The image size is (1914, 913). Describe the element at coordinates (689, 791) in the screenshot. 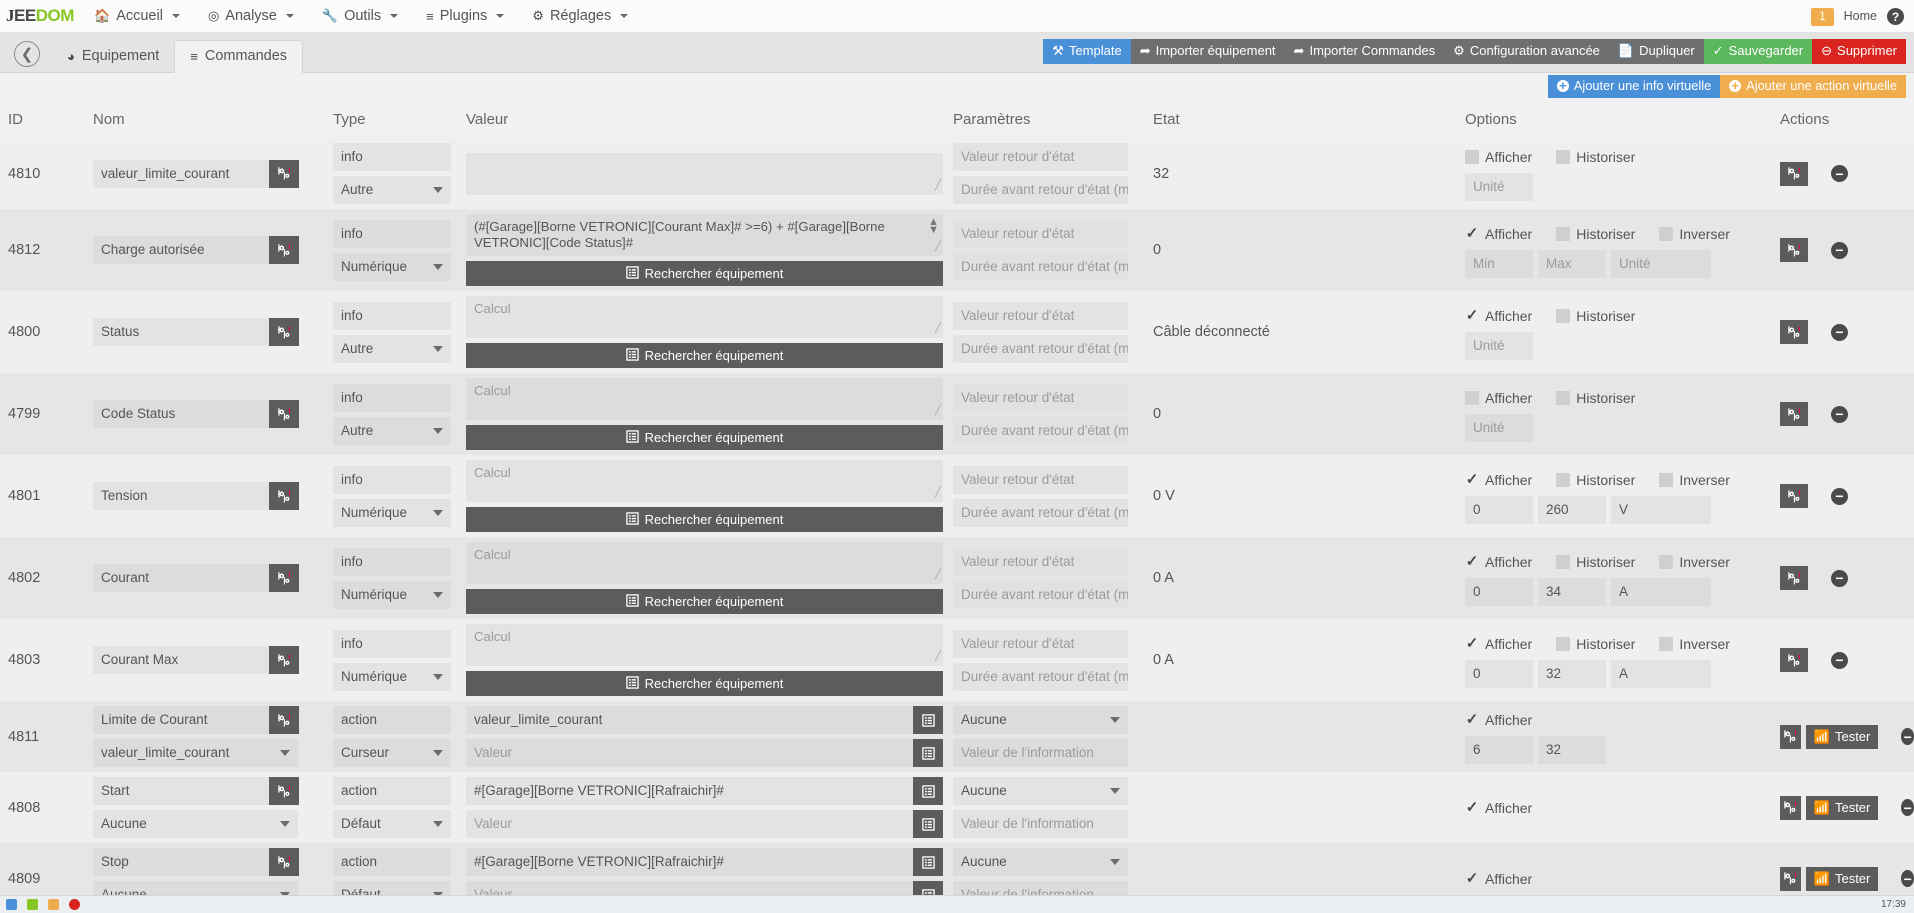

I see `action-request-input: #[Garage][Borne VETRONIC][Rafraichir]#` at that location.